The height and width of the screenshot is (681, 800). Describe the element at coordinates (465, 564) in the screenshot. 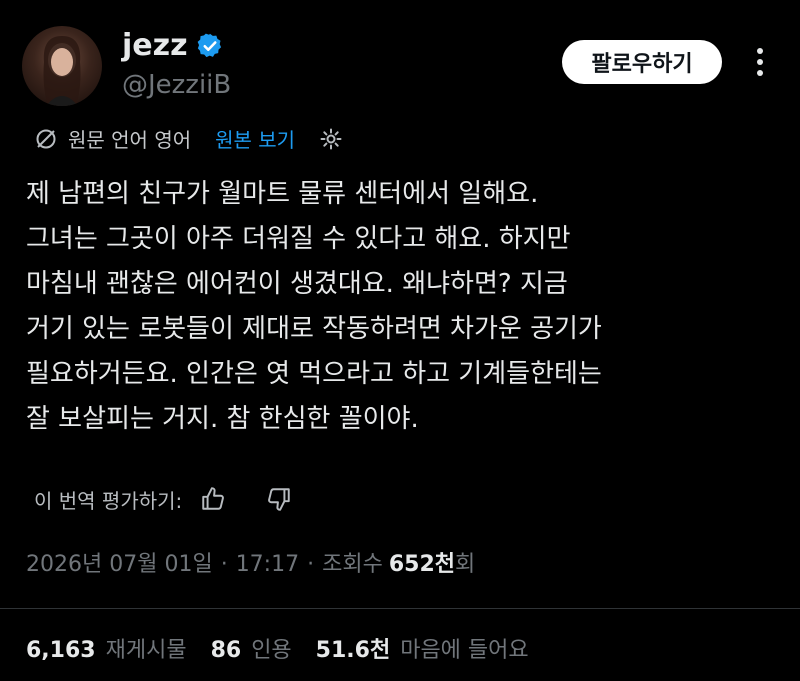

I see `views-suffix: 회` at that location.